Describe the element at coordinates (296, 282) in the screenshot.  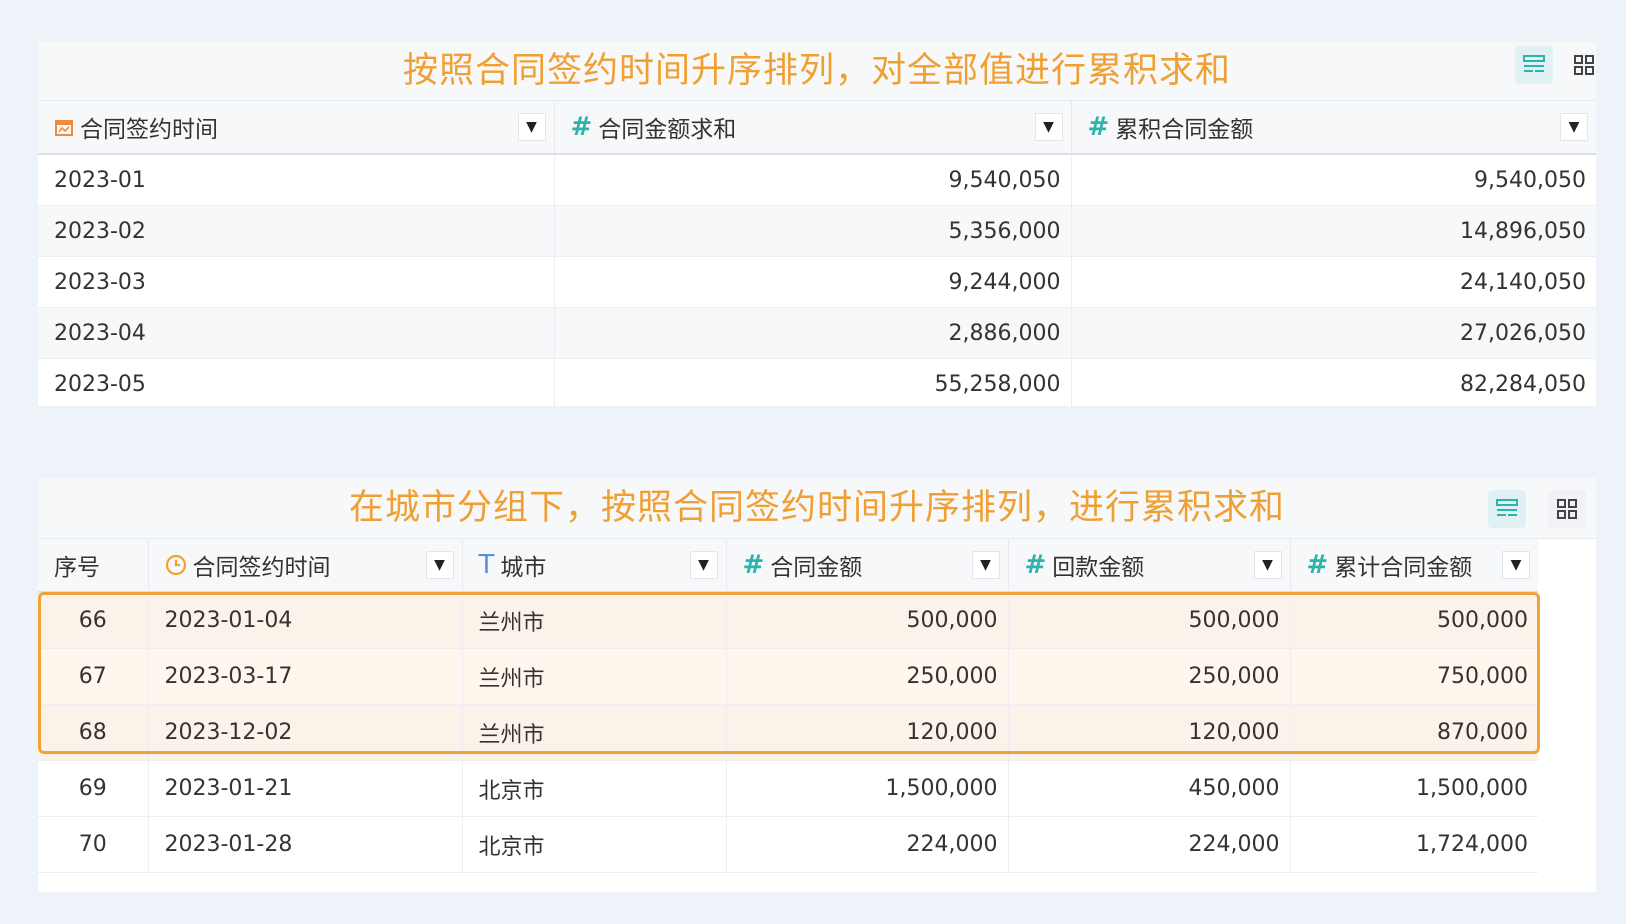
I see `cell-date: 2023-03` at that location.